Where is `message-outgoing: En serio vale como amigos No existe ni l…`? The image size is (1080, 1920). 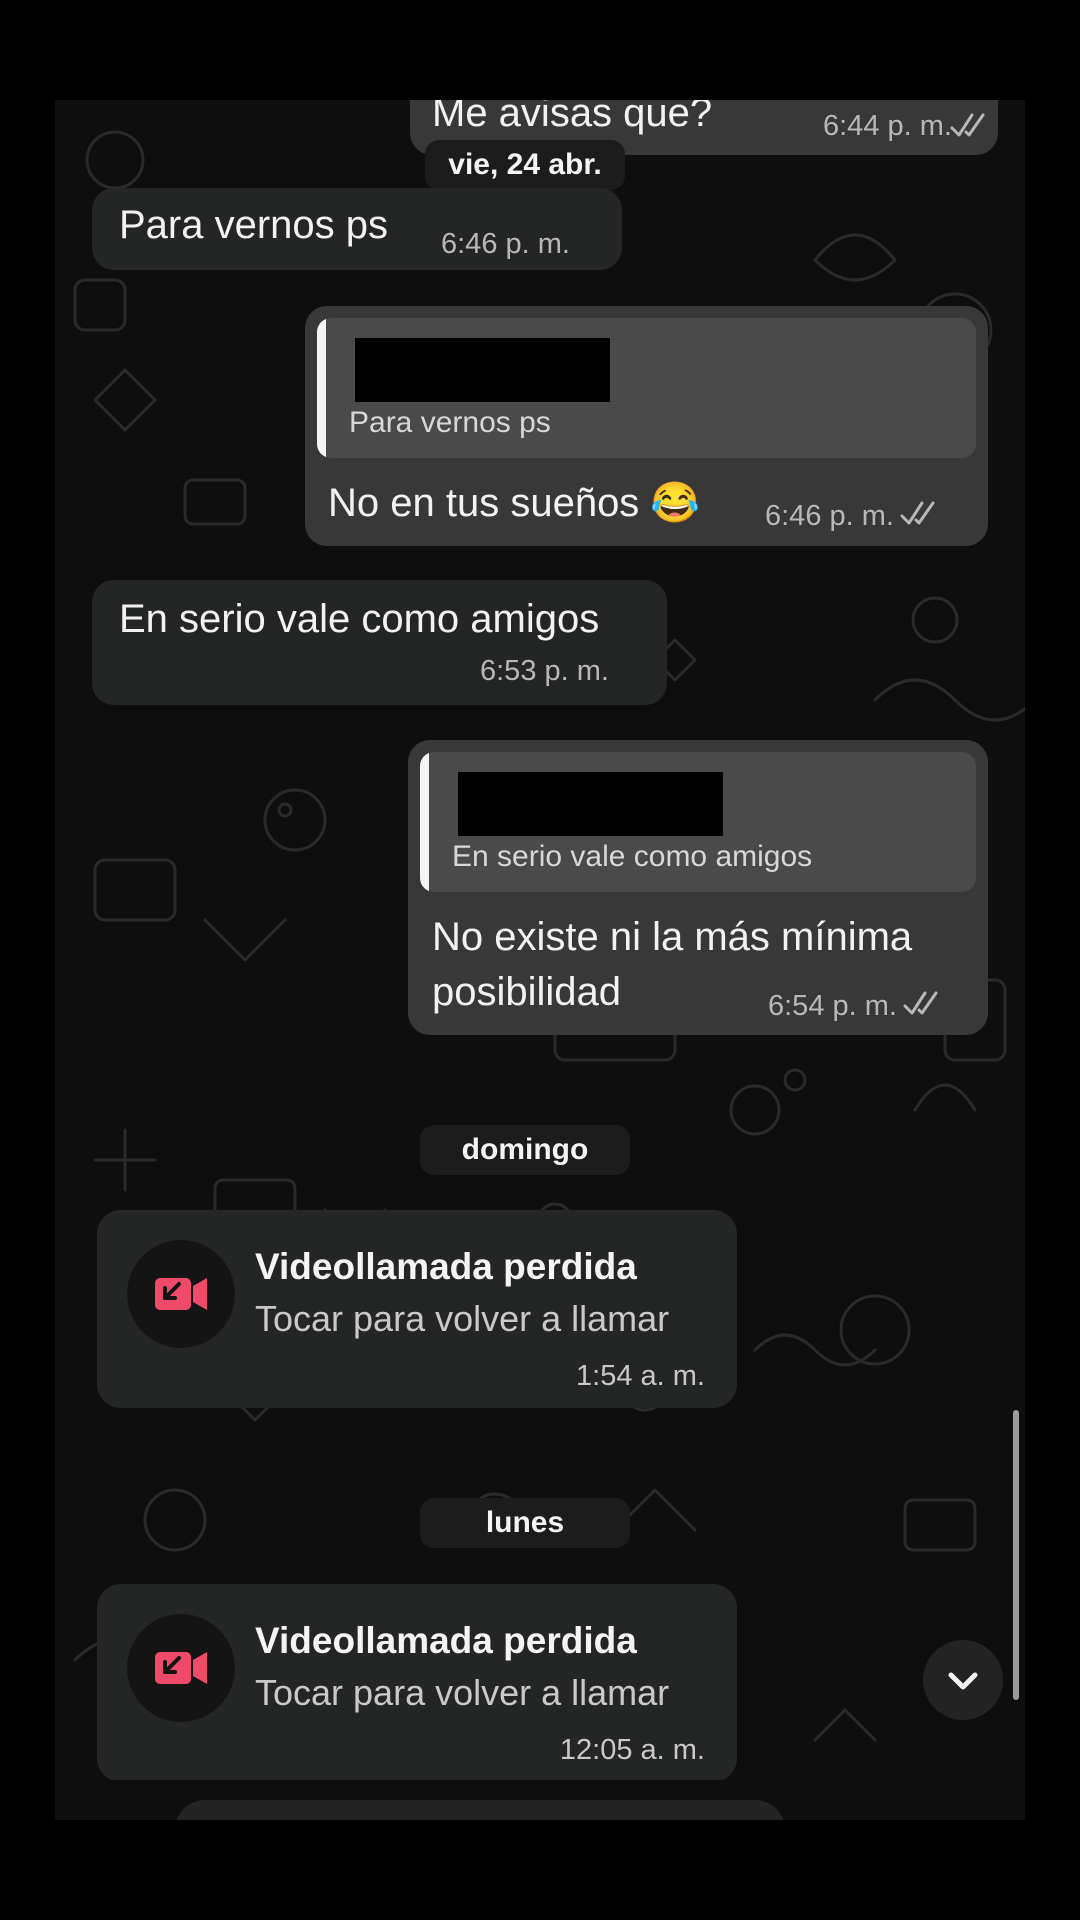
message-outgoing: En serio vale como amigos No existe ni l… is located at coordinates (698, 887).